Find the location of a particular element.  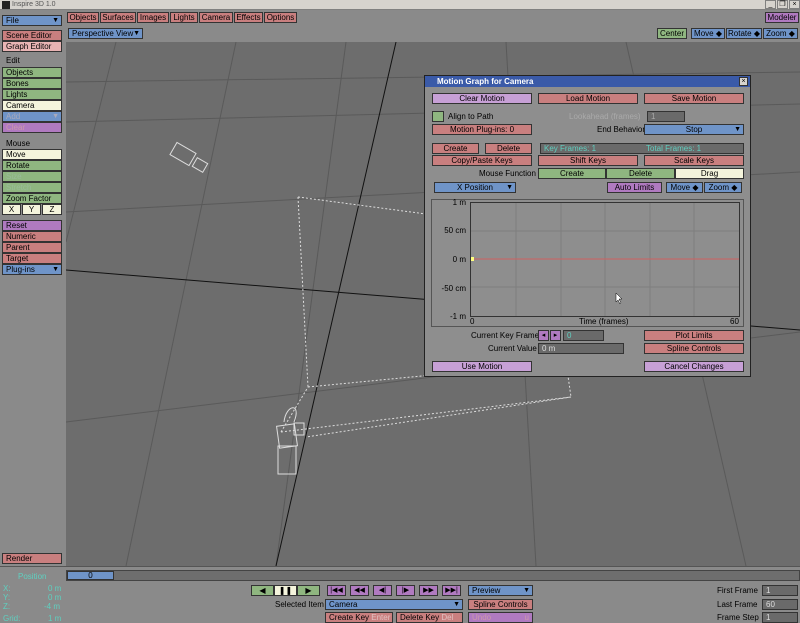

grid-label: Grid: is located at coordinates (12, 618).